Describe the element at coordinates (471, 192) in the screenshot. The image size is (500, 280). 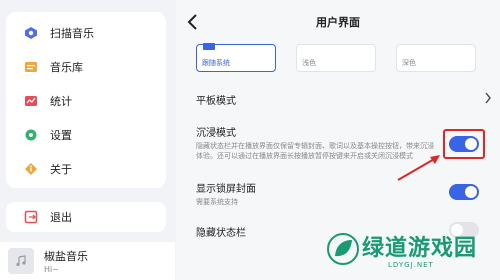
I see `toggle-knob` at that location.